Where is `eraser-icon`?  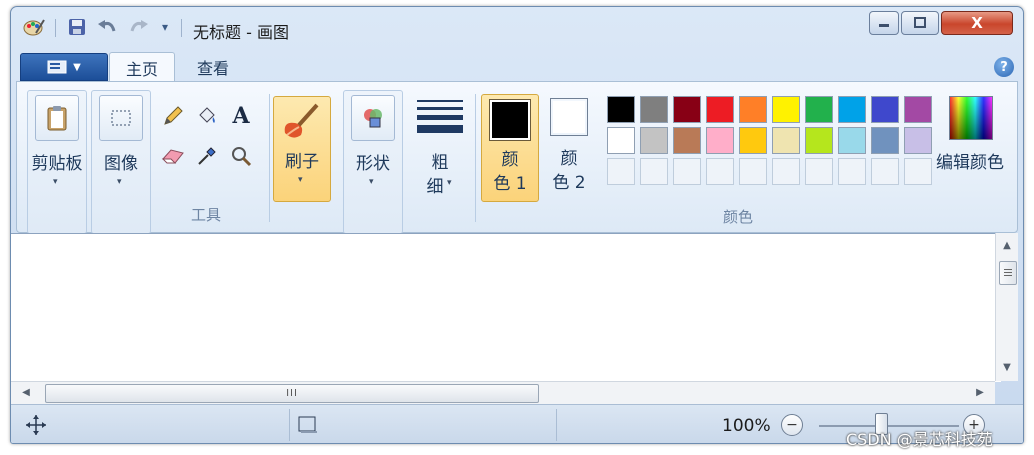 eraser-icon is located at coordinates (173, 156).